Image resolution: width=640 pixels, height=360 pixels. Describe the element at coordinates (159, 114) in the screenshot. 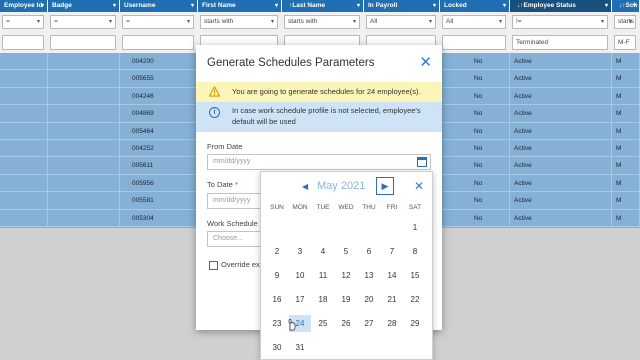

I see `cell-username: 004869` at that location.